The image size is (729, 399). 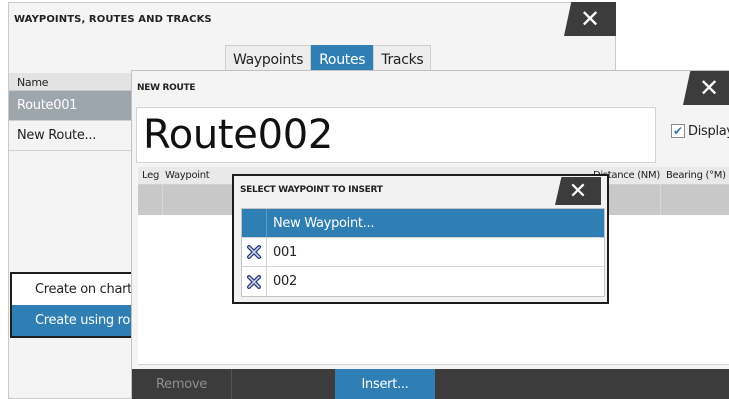 What do you see at coordinates (166, 88) in the screenshot?
I see `window-title: NEW ROUTE` at bounding box center [166, 88].